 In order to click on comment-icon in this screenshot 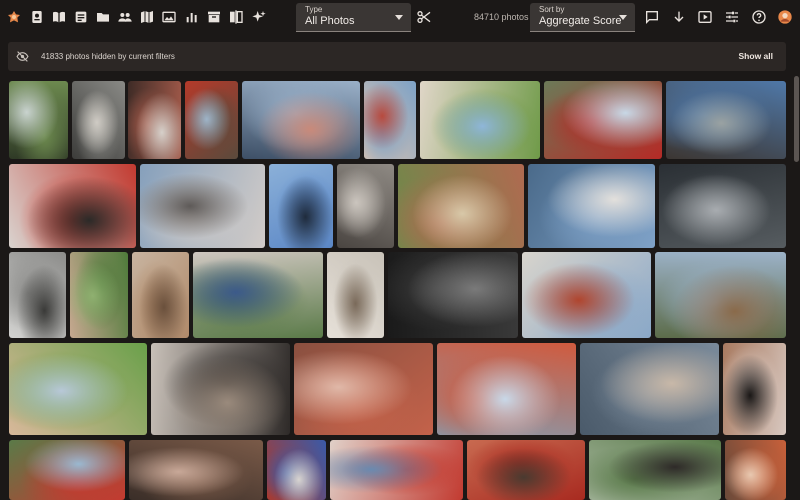, I will do `click(652, 17)`.